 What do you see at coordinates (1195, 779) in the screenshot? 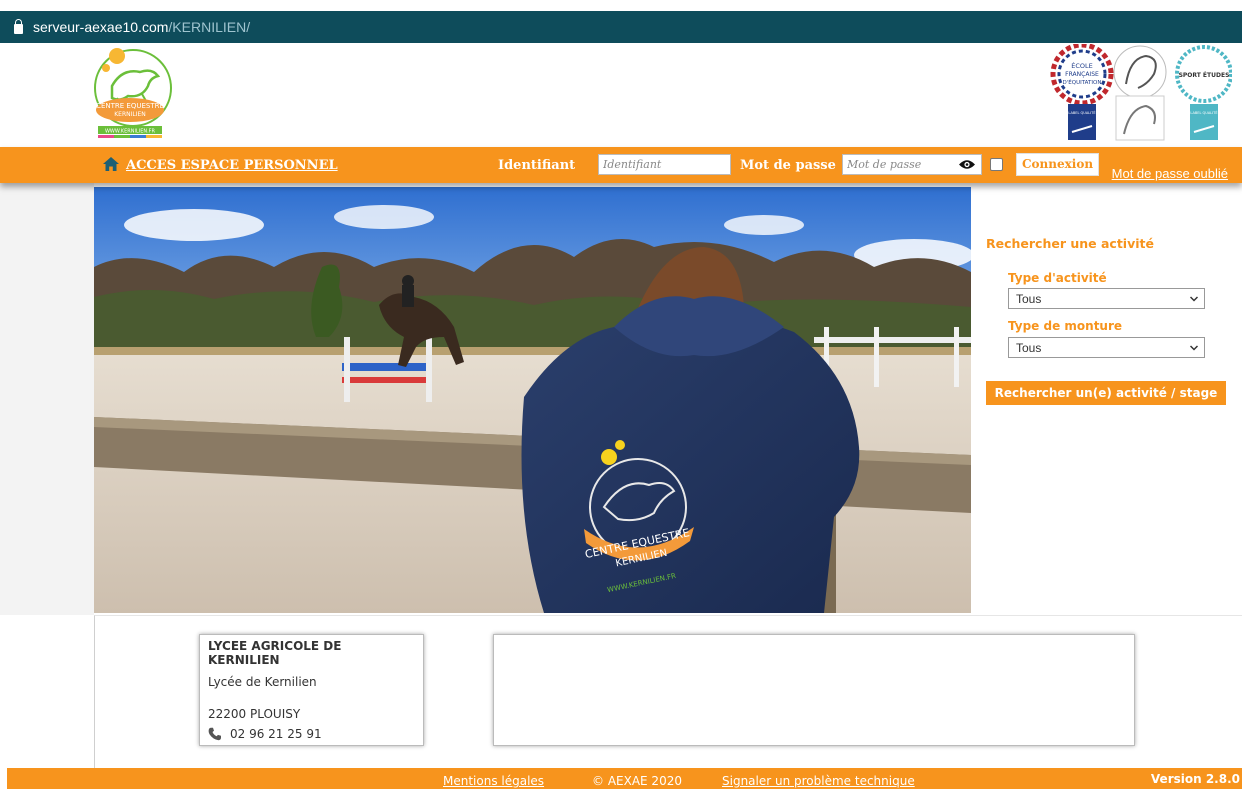
I see `version-text: Version 2.8.0` at bounding box center [1195, 779].